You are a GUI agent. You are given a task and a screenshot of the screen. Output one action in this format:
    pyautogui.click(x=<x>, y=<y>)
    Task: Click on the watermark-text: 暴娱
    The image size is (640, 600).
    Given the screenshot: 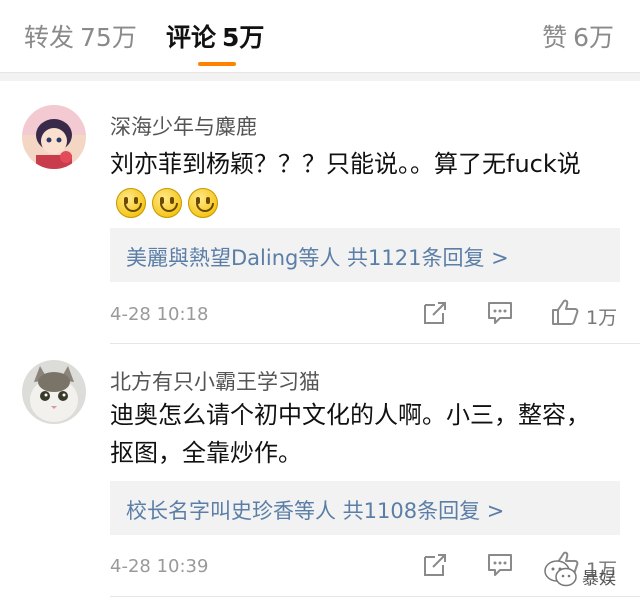 What is the action you would take?
    pyautogui.click(x=599, y=579)
    